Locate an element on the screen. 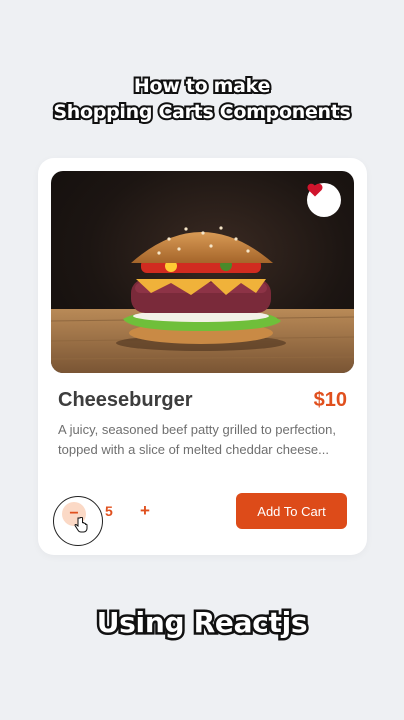 Image resolution: width=404 pixels, height=720 pixels. quantity-value: 5 is located at coordinates (109, 511).